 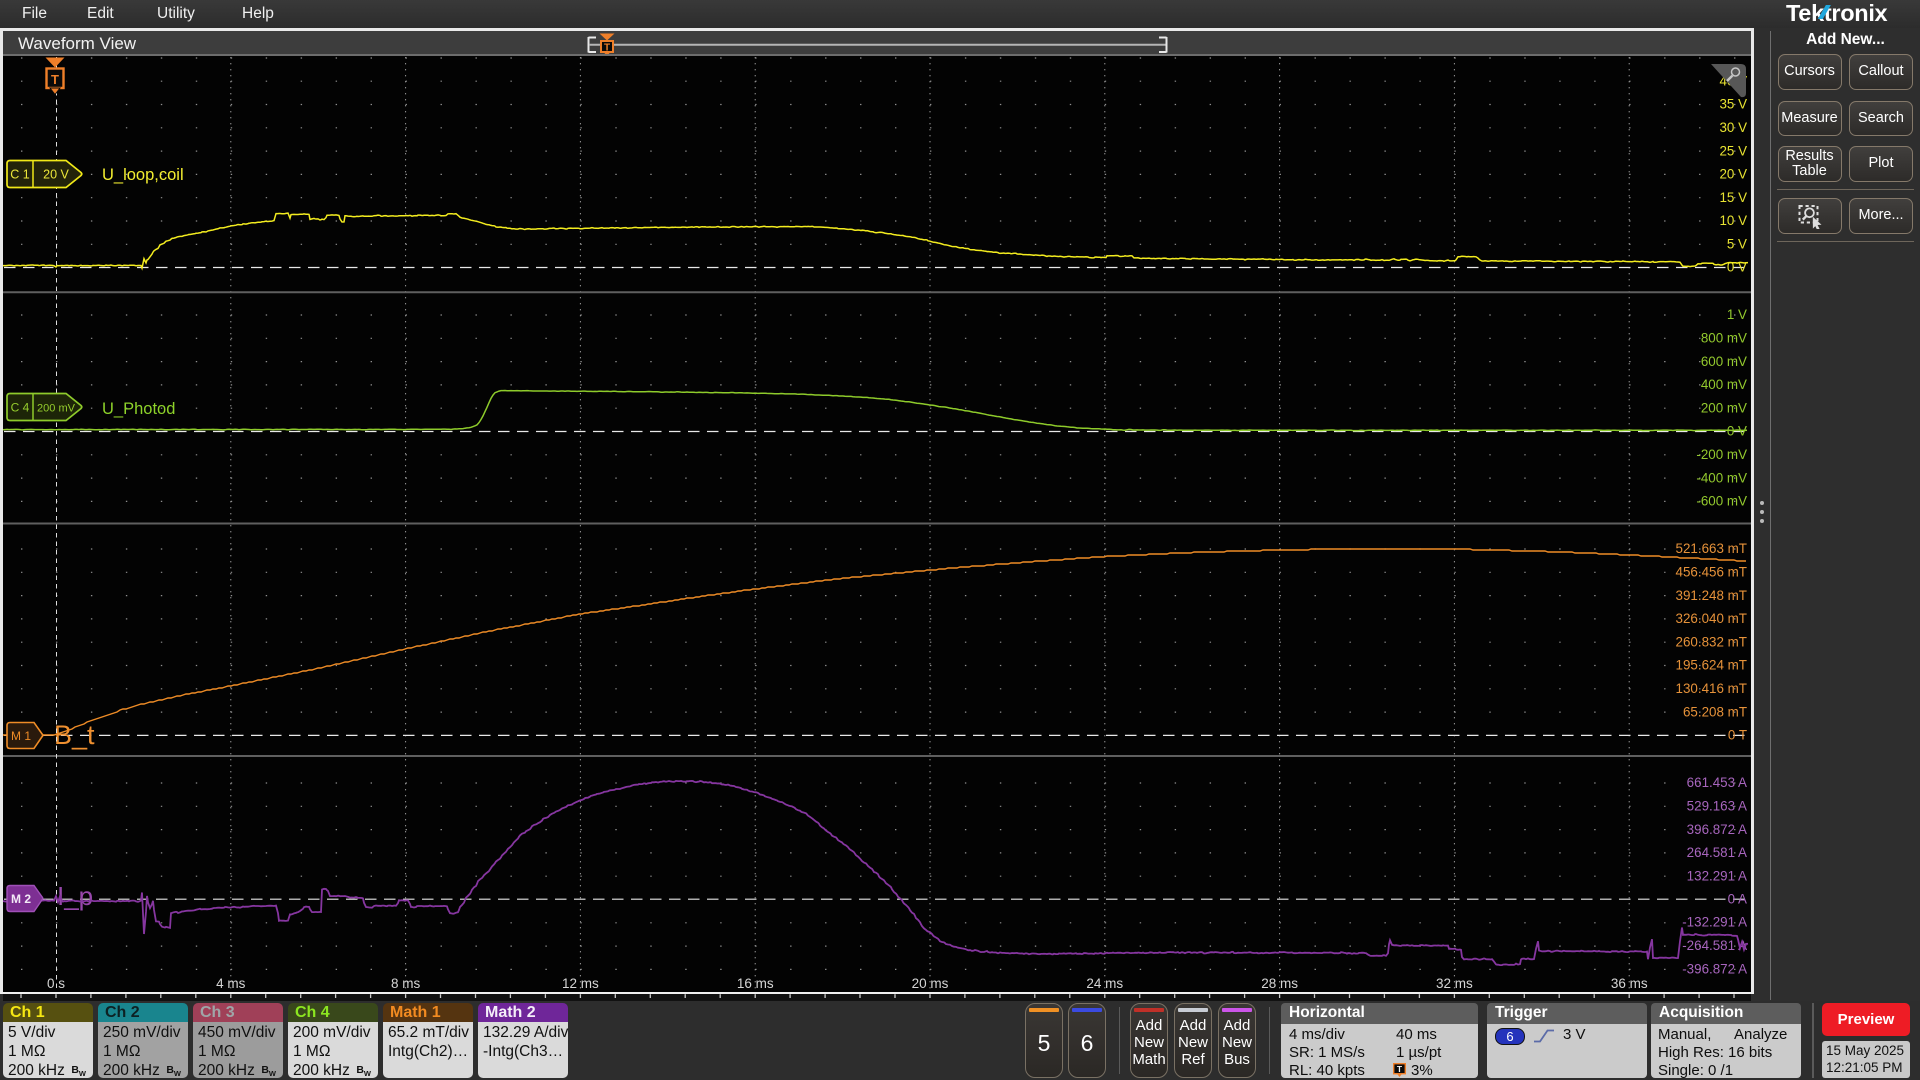 What do you see at coordinates (1737, 314) in the screenshot?
I see `svg-text: 1 V` at bounding box center [1737, 314].